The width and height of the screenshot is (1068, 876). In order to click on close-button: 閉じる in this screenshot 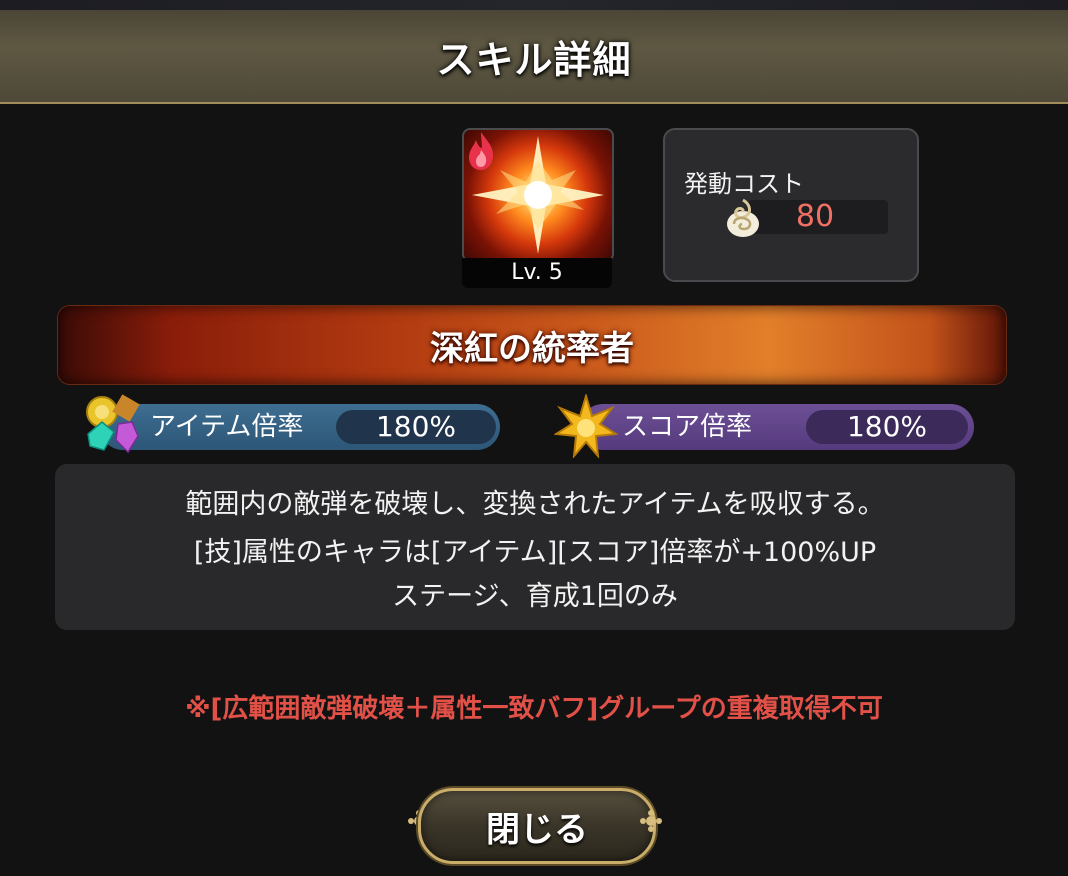, I will do `click(537, 826)`.